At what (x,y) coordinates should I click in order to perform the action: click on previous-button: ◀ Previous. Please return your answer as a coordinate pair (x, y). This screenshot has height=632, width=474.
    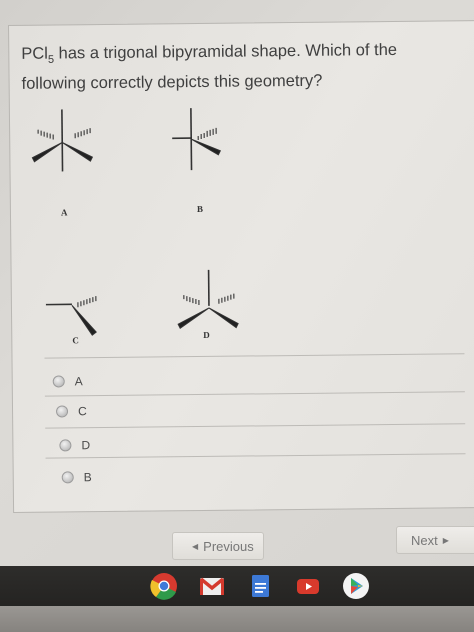
    Looking at the image, I should click on (218, 546).